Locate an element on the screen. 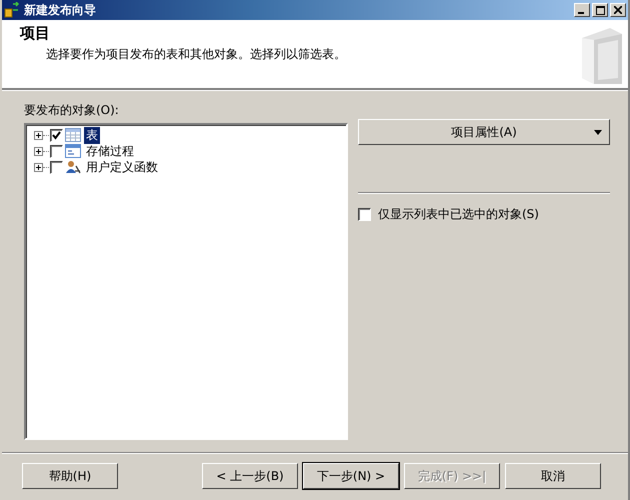 Image resolution: width=630 pixels, height=500 pixels. wizard-button: 下一步(N) > is located at coordinates (351, 476).